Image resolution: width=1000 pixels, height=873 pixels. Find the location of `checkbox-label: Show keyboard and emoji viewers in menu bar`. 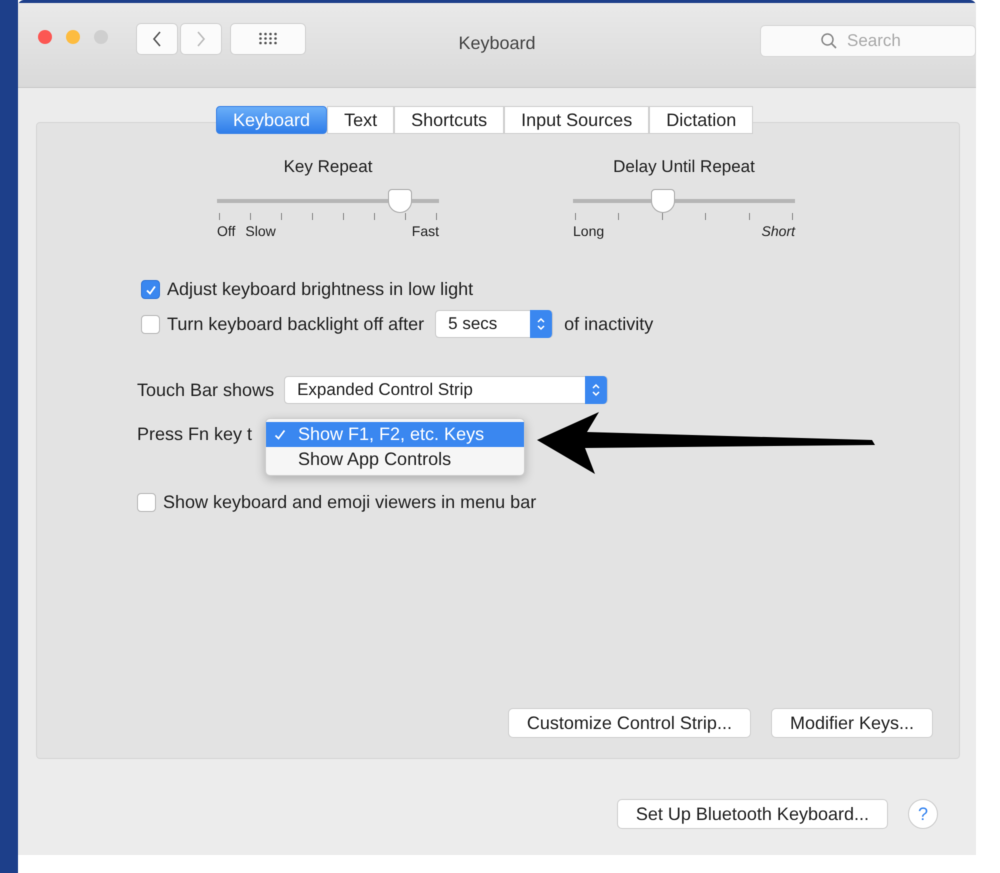

checkbox-label: Show keyboard and emoji viewers in menu bar is located at coordinates (349, 502).